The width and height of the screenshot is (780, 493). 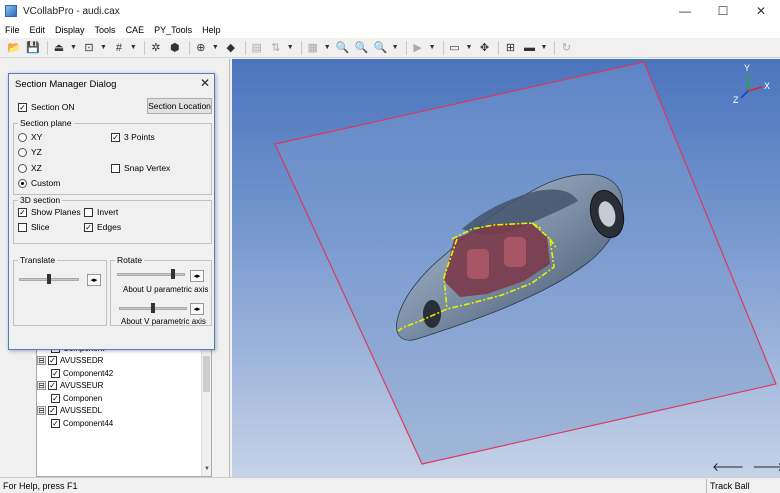 I want to click on play-icon: ▶, so click(x=418, y=48).